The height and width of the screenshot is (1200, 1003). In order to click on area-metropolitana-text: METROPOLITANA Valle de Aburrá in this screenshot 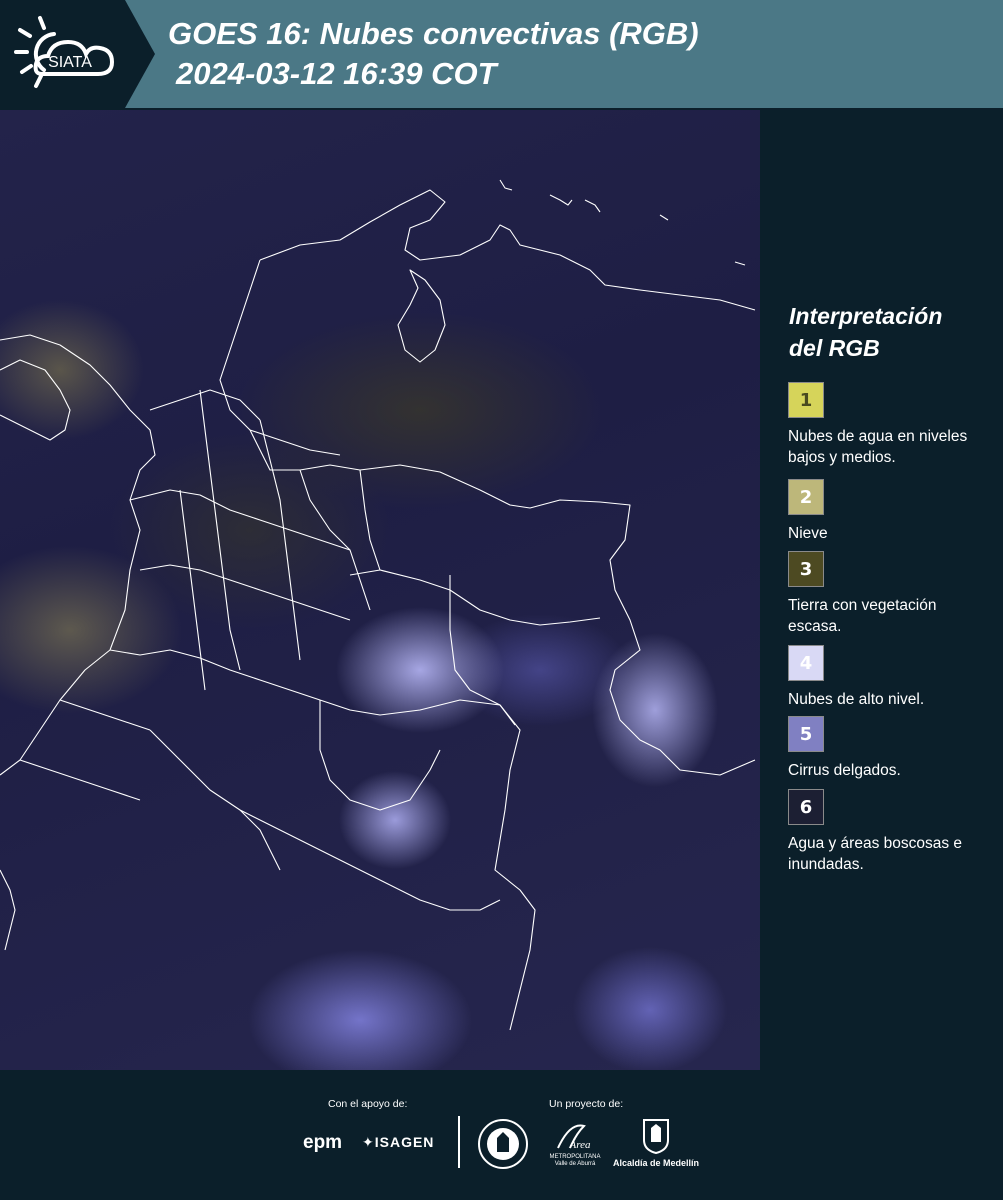, I will do `click(575, 1160)`.